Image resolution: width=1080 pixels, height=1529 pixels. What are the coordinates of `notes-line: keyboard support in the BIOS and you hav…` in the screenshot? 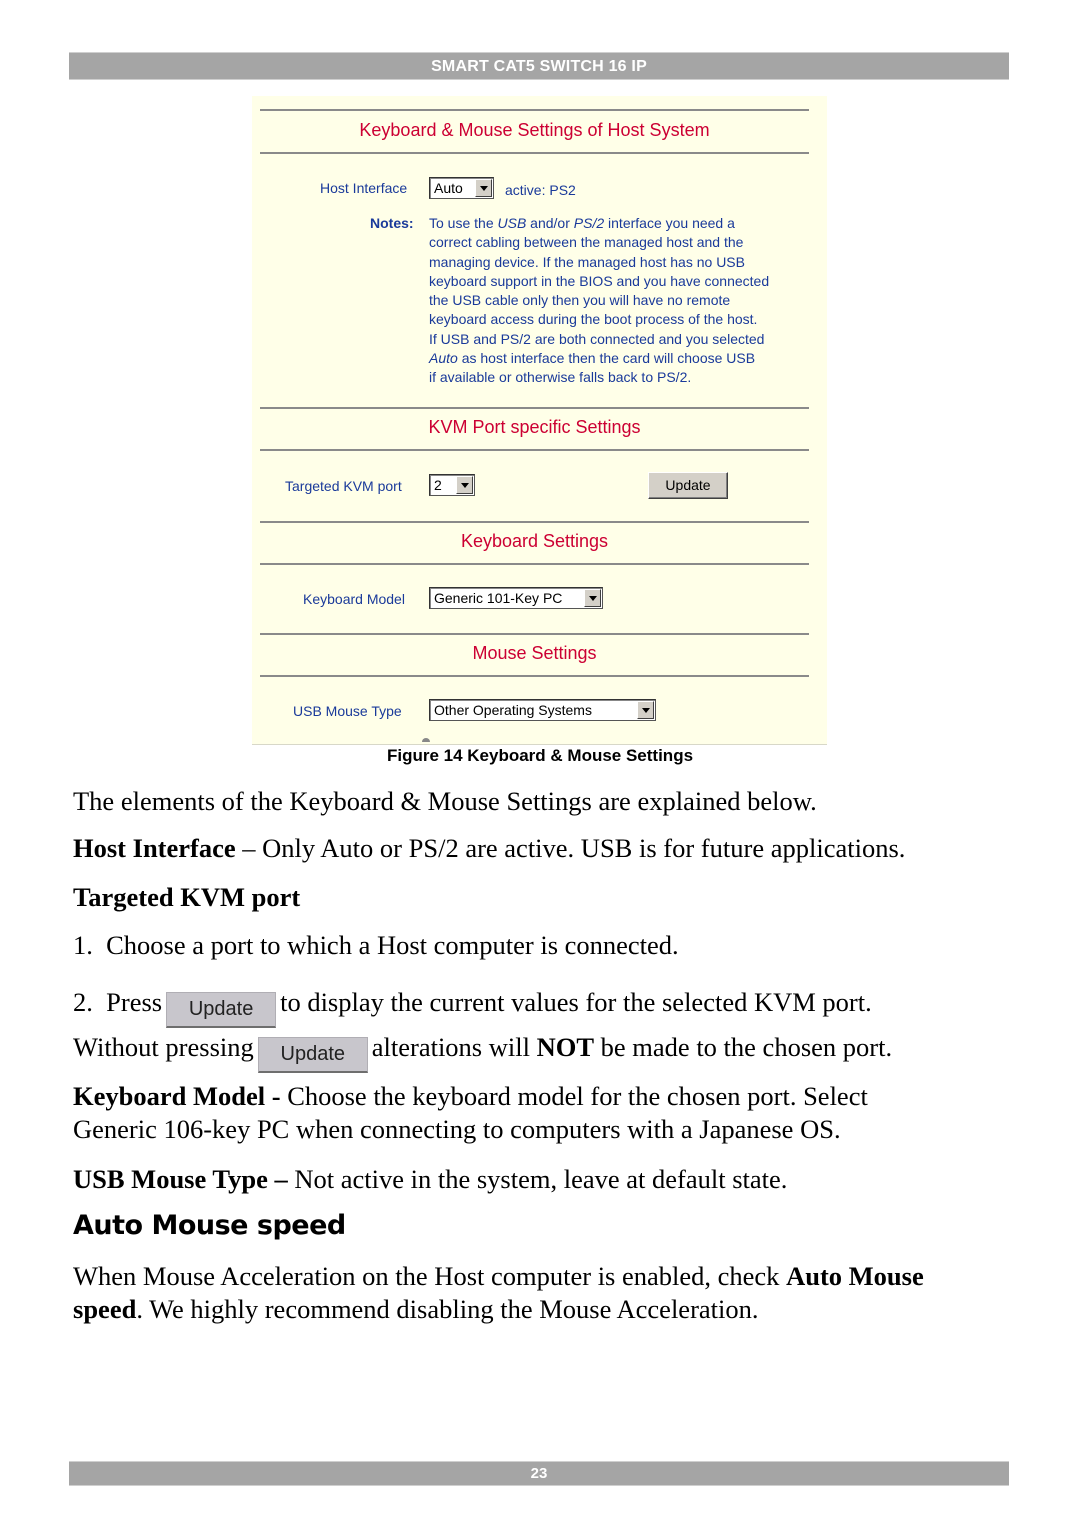 It's located at (599, 280).